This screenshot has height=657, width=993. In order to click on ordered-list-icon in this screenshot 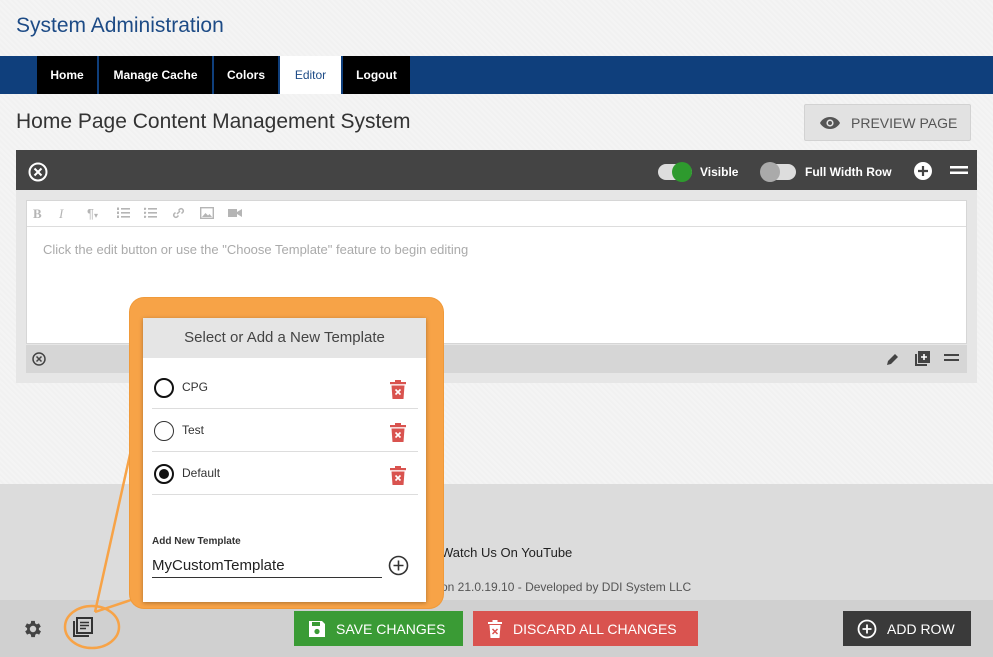, I will do `click(123, 213)`.